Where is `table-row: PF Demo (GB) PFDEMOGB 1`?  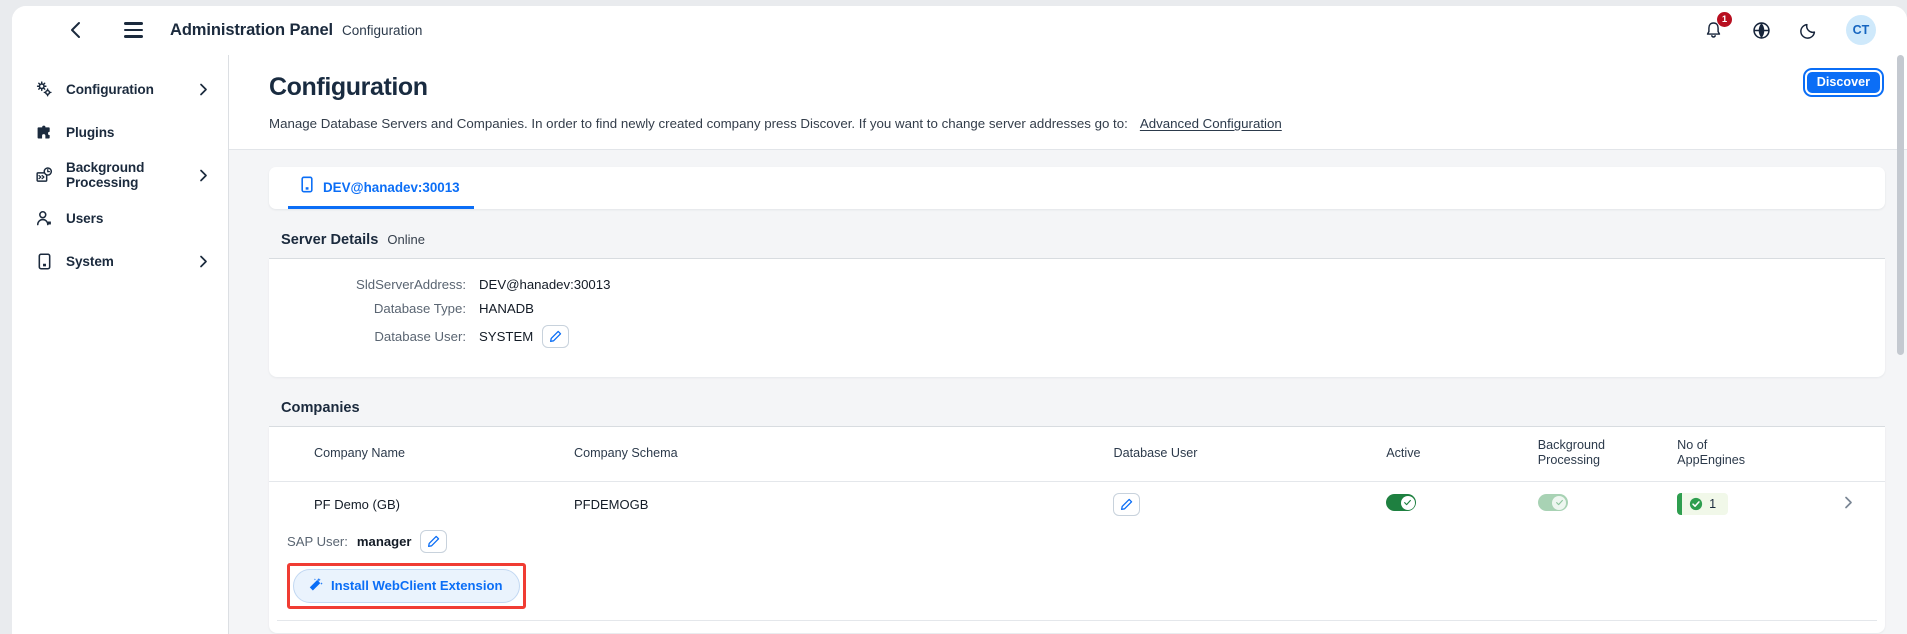 table-row: PF Demo (GB) PFDEMOGB 1 is located at coordinates (1077, 504).